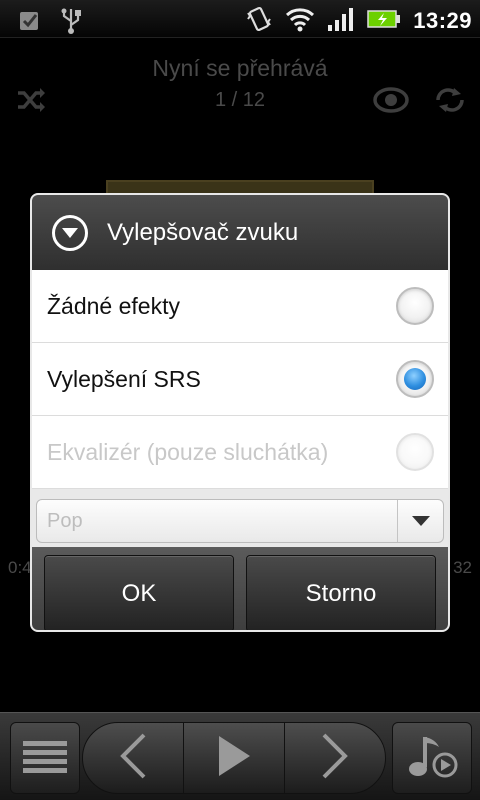 The image size is (480, 800). What do you see at coordinates (415, 306) in the screenshot?
I see `radio-button` at bounding box center [415, 306].